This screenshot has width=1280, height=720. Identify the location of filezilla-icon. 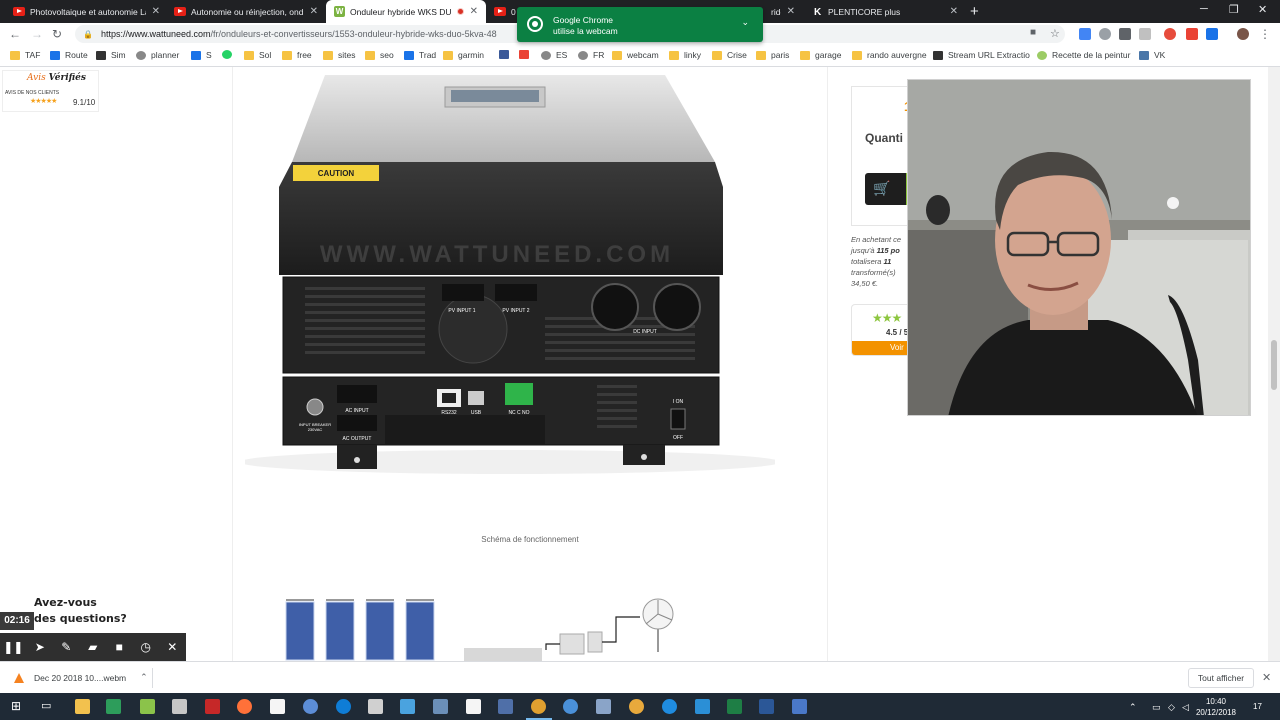
(212, 706).